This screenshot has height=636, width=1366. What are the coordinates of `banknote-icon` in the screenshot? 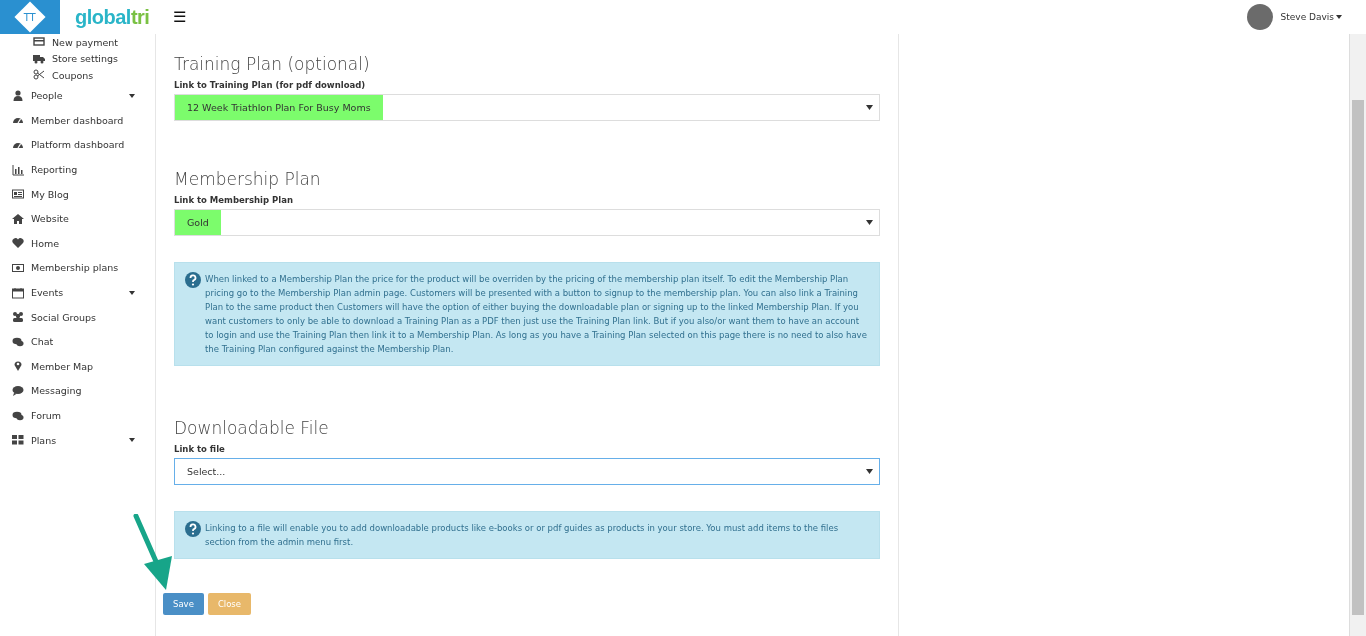 It's located at (18, 267).